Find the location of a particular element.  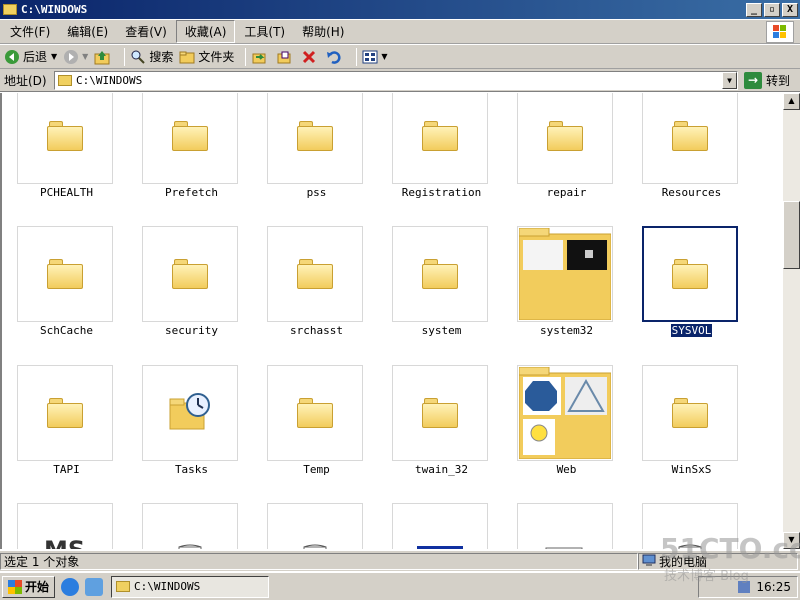

close-button: X is located at coordinates (790, 9).